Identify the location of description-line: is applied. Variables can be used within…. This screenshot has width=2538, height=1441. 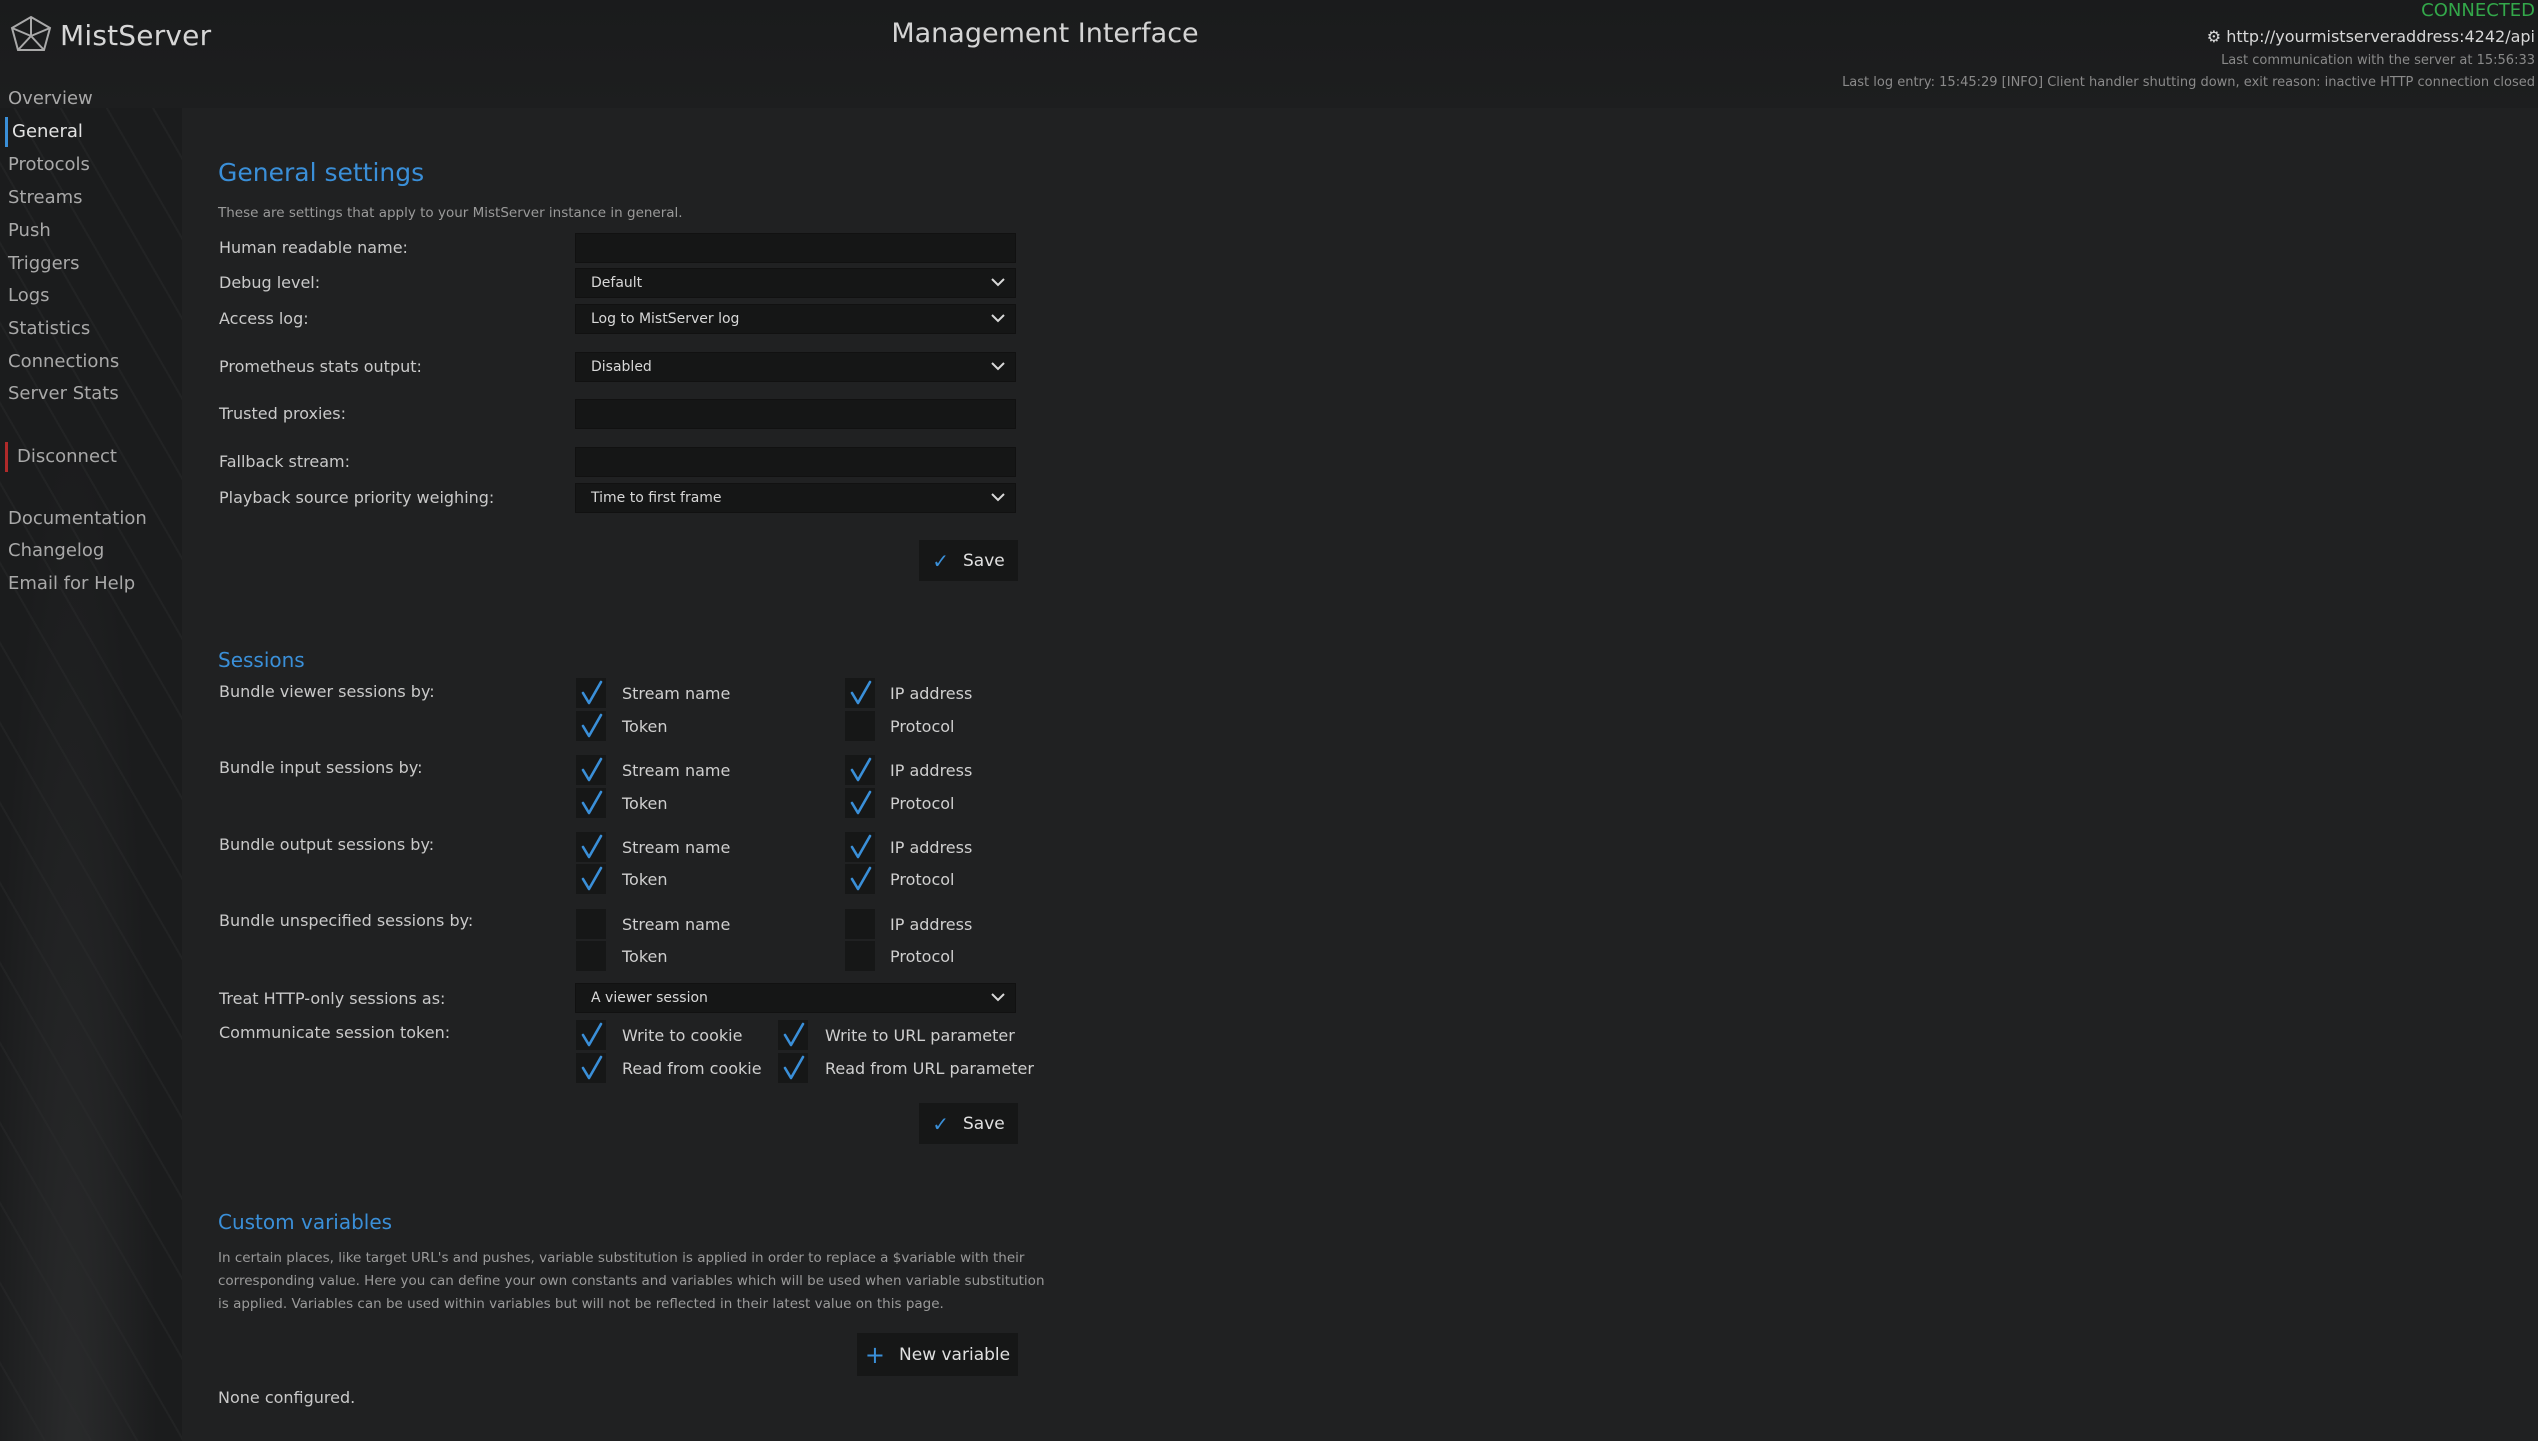
(581, 1304).